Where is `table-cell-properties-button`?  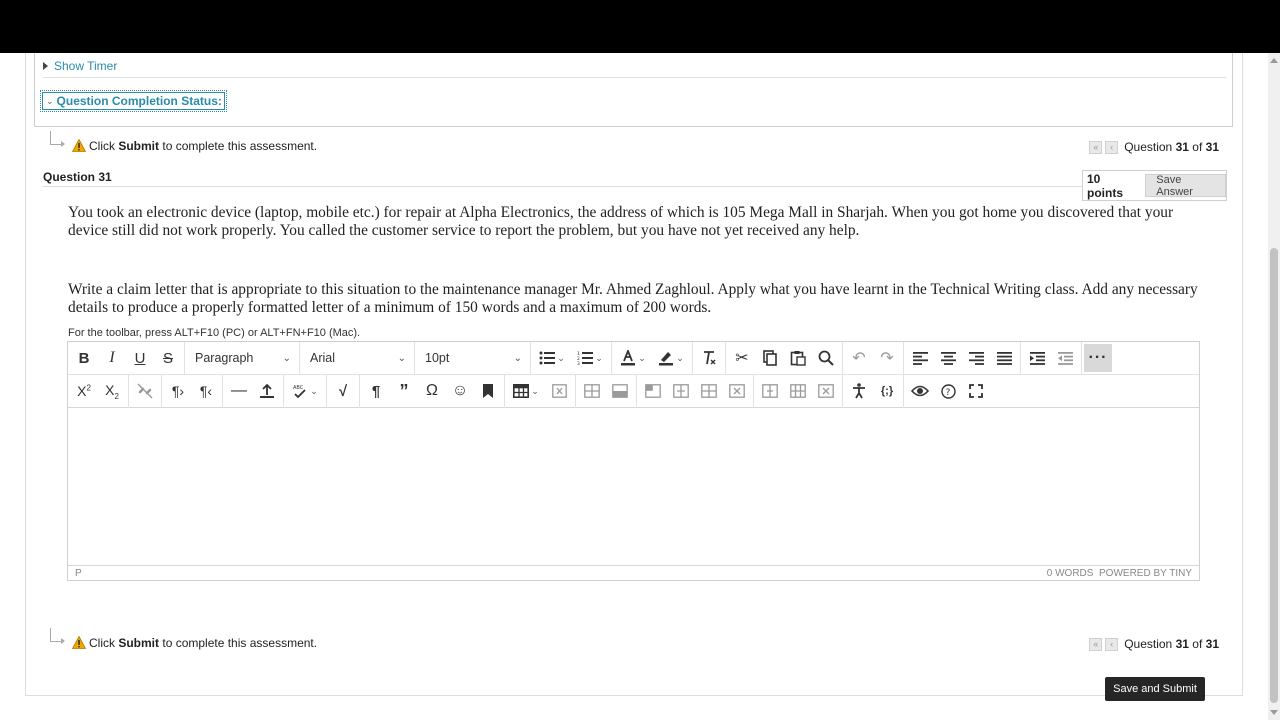
table-cell-properties-button is located at coordinates (653, 391).